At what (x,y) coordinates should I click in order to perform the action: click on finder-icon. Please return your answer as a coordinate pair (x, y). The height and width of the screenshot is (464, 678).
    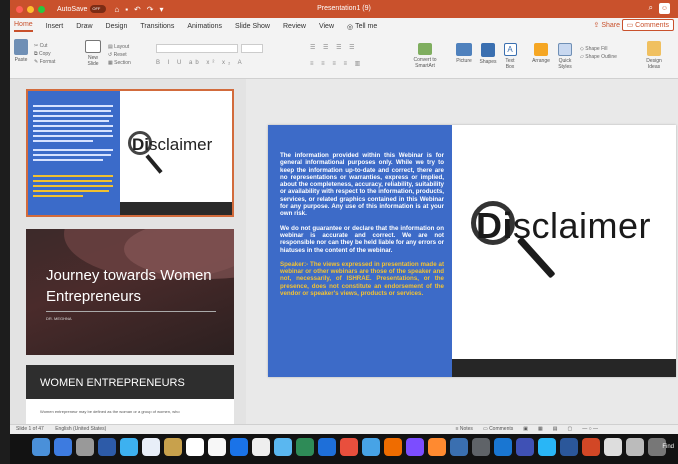
    Looking at the image, I should click on (41, 447).